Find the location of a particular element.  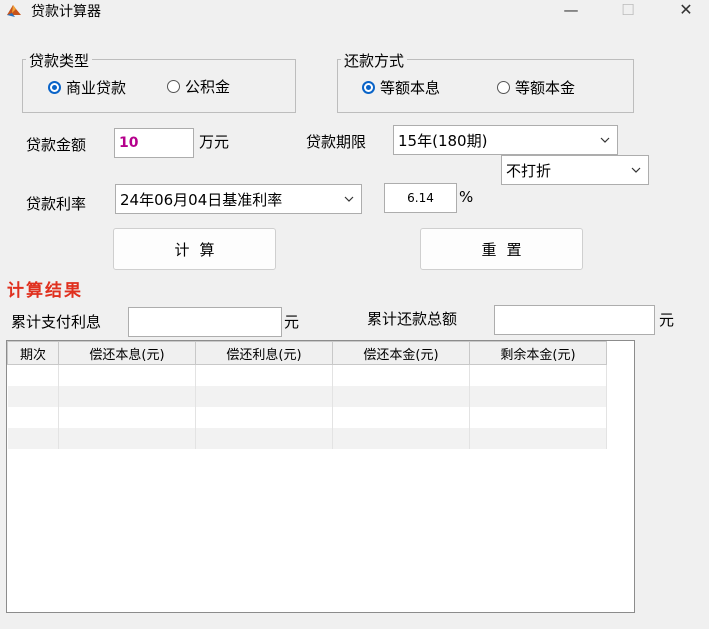

radio-housing-fund: 公积金 is located at coordinates (198, 86).